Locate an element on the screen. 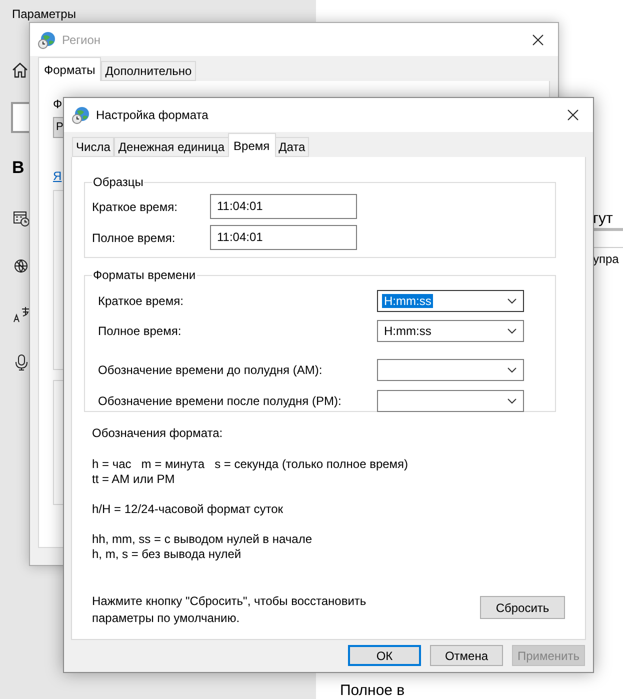  help-text: hh, mm, ss = с выводом нулей в начале is located at coordinates (203, 539).